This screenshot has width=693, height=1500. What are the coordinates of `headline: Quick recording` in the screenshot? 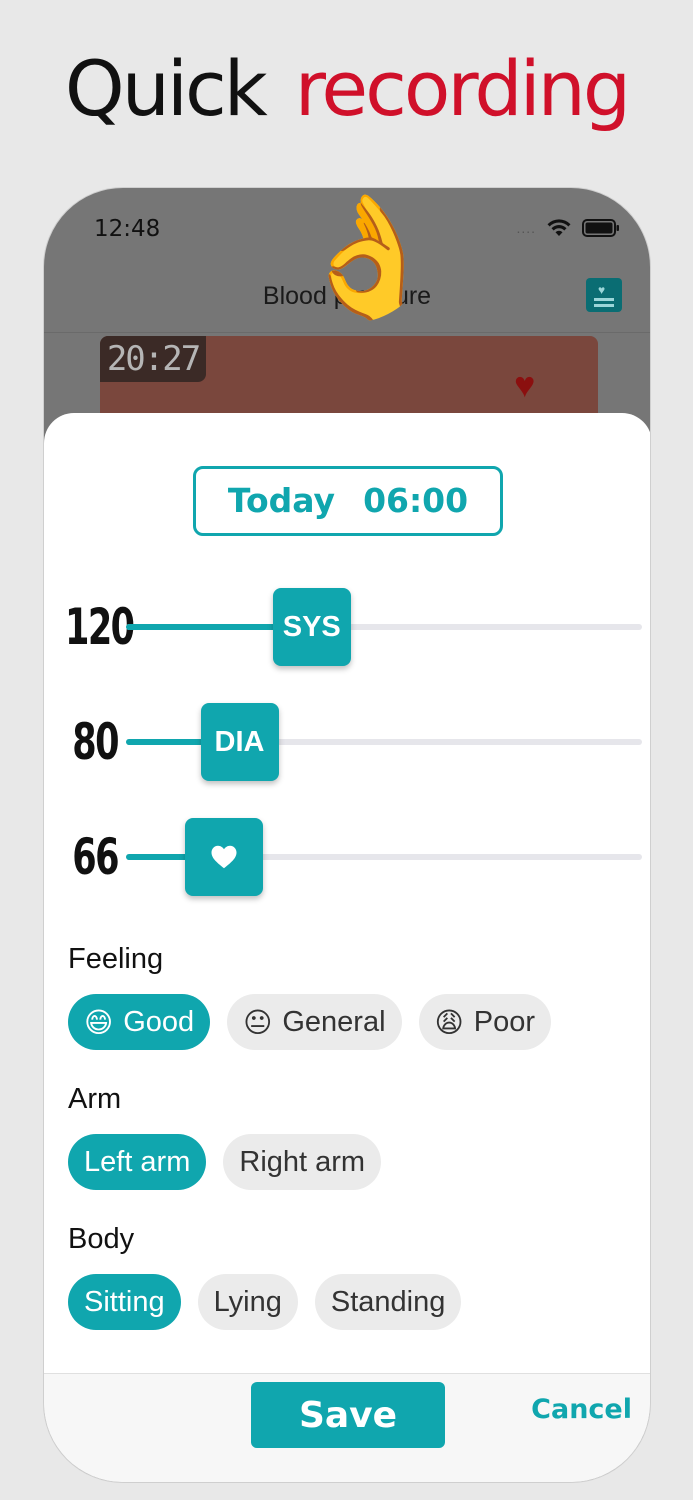 It's located at (346, 88).